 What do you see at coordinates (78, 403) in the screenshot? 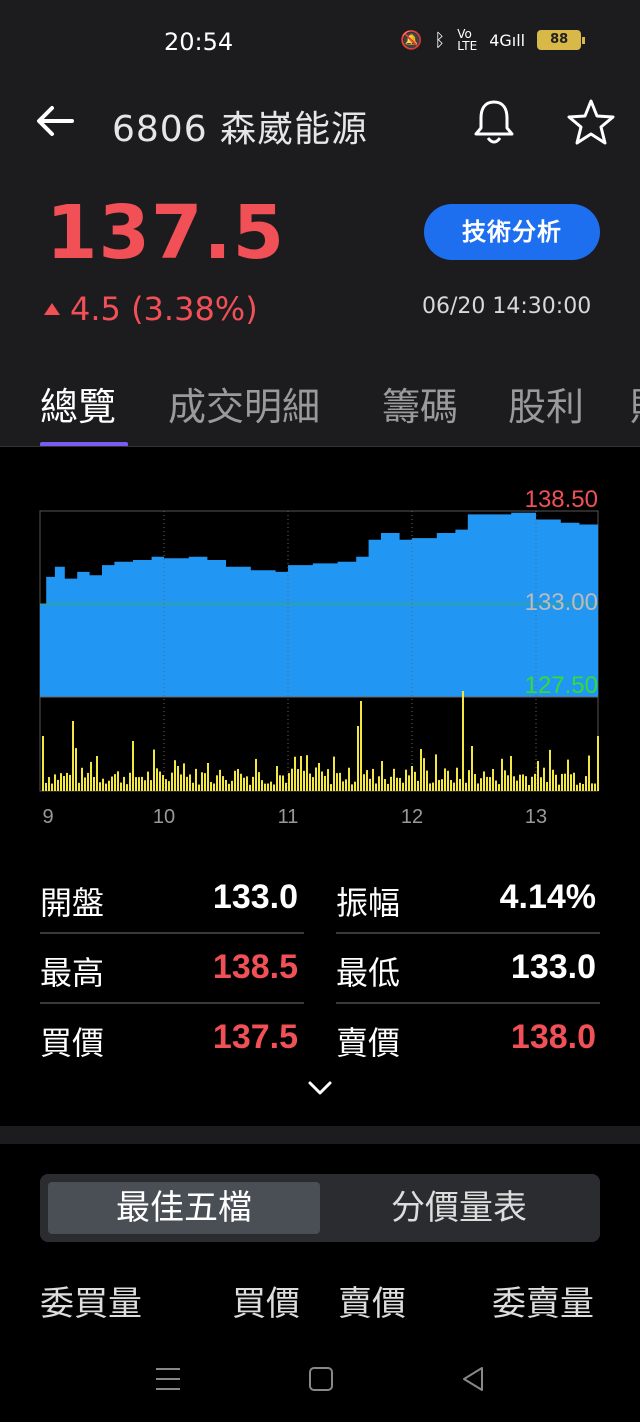
I see `tab-overview: 總覽` at bounding box center [78, 403].